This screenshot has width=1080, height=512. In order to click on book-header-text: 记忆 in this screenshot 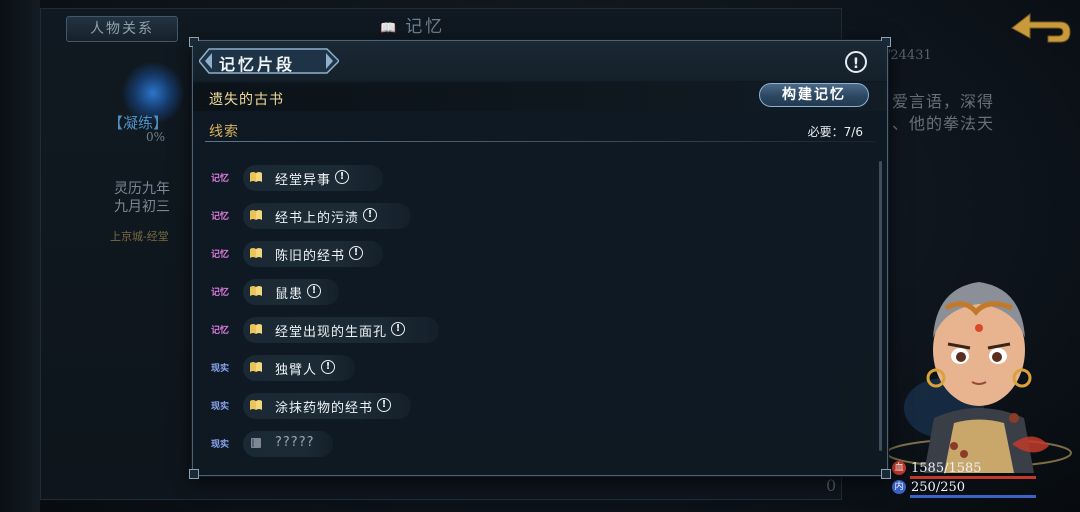, I will do `click(425, 27)`.